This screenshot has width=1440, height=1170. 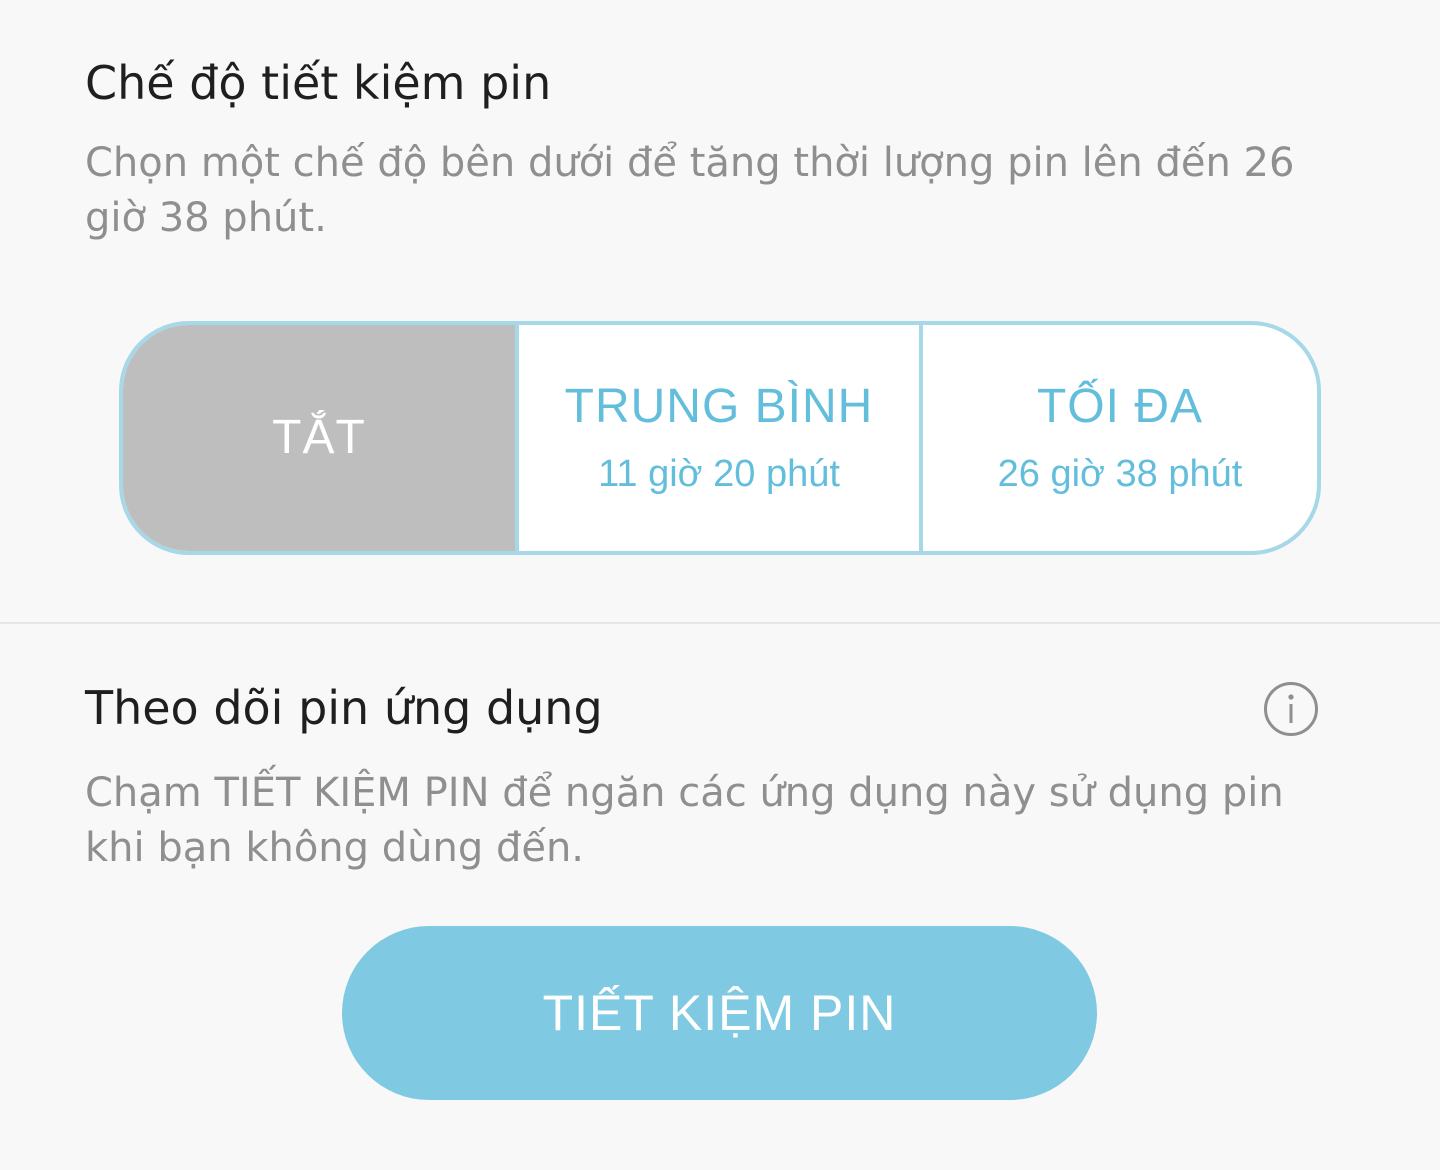 I want to click on info-icon, so click(x=1291, y=709).